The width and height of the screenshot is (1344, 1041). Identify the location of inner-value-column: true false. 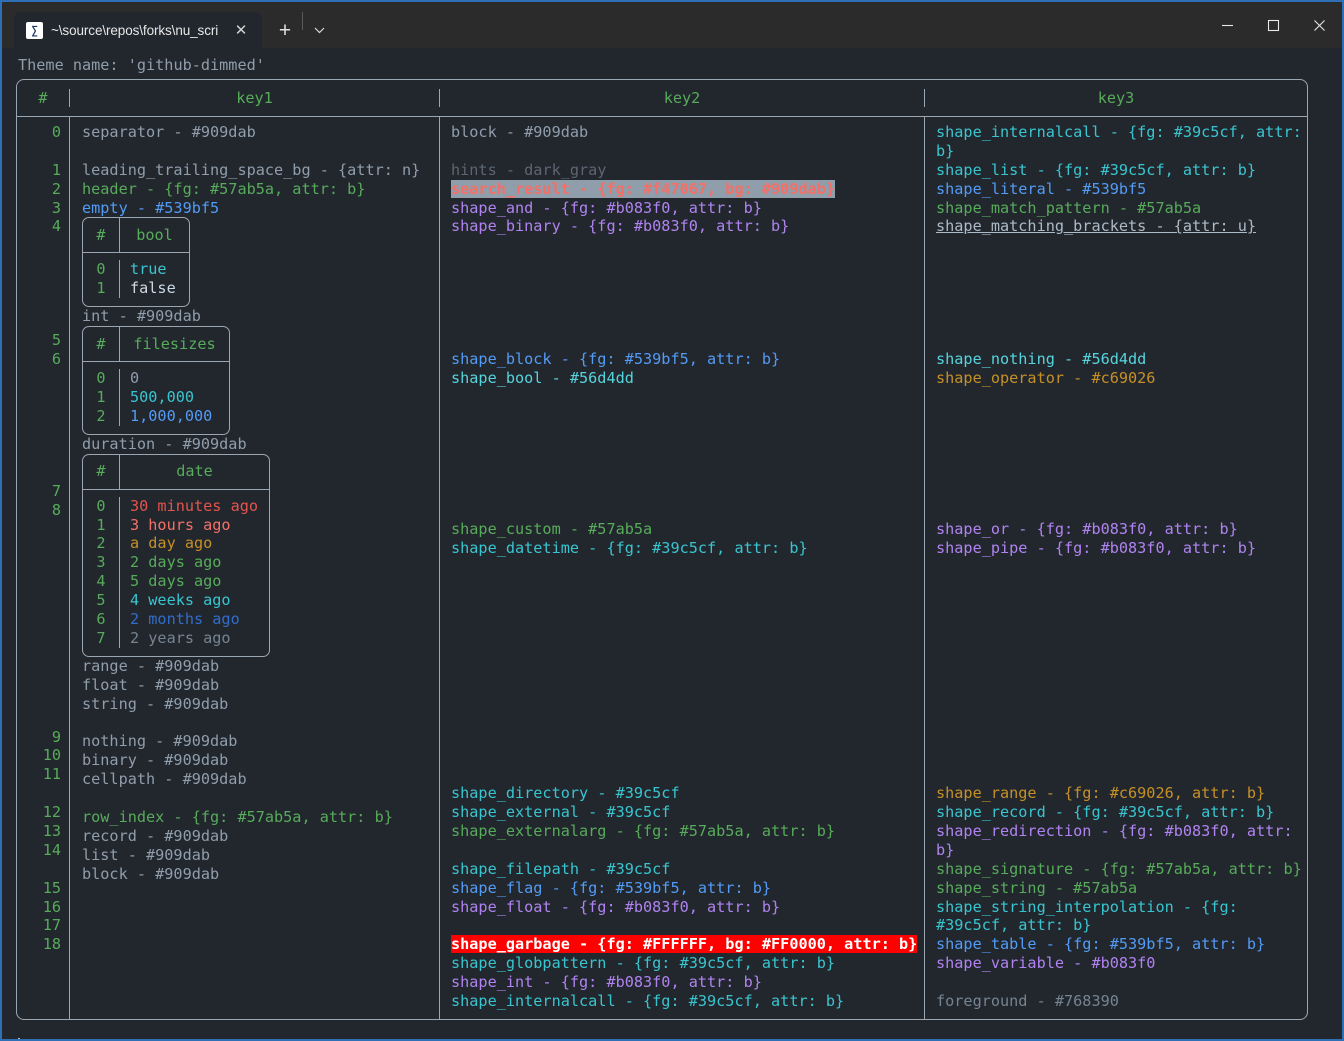
(154, 279).